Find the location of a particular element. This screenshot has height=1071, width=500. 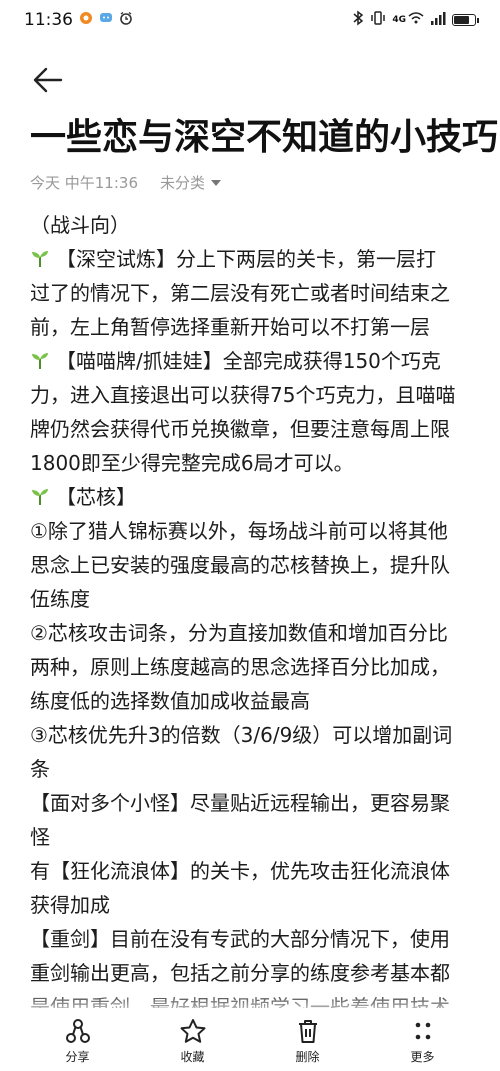

favorite-label: 收藏 is located at coordinates (192, 1057).